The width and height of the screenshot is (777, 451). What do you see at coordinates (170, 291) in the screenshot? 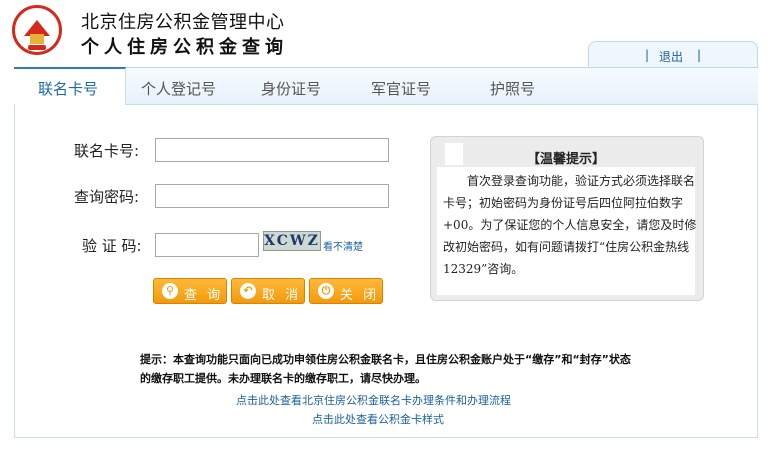
I see `search-icon: ⚲` at bounding box center [170, 291].